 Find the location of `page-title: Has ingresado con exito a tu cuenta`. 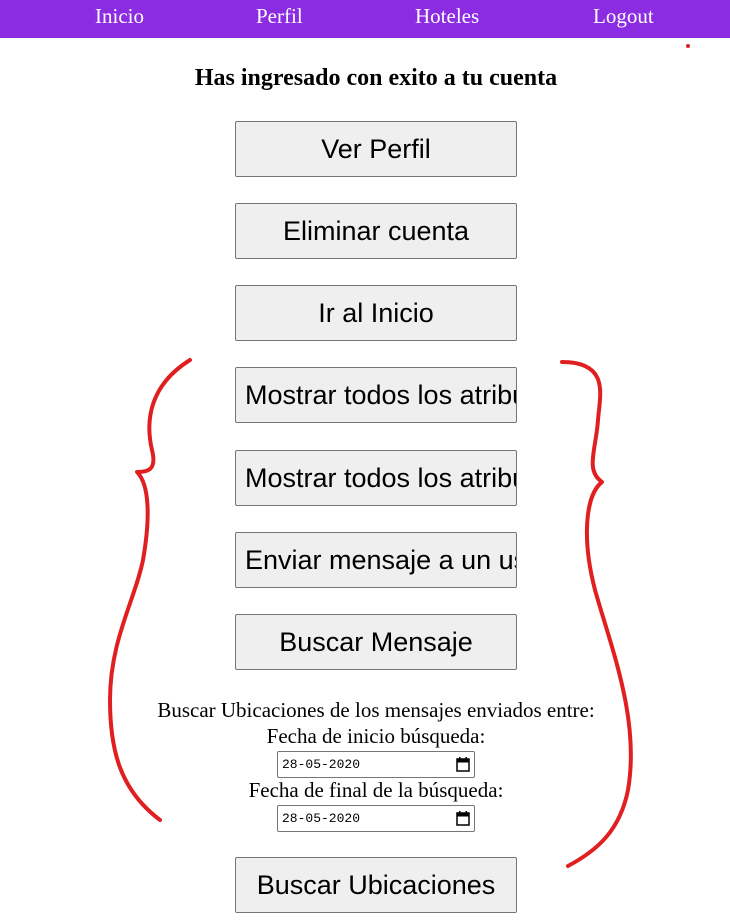

page-title: Has ingresado con exito a tu cuenta is located at coordinates (376, 78).